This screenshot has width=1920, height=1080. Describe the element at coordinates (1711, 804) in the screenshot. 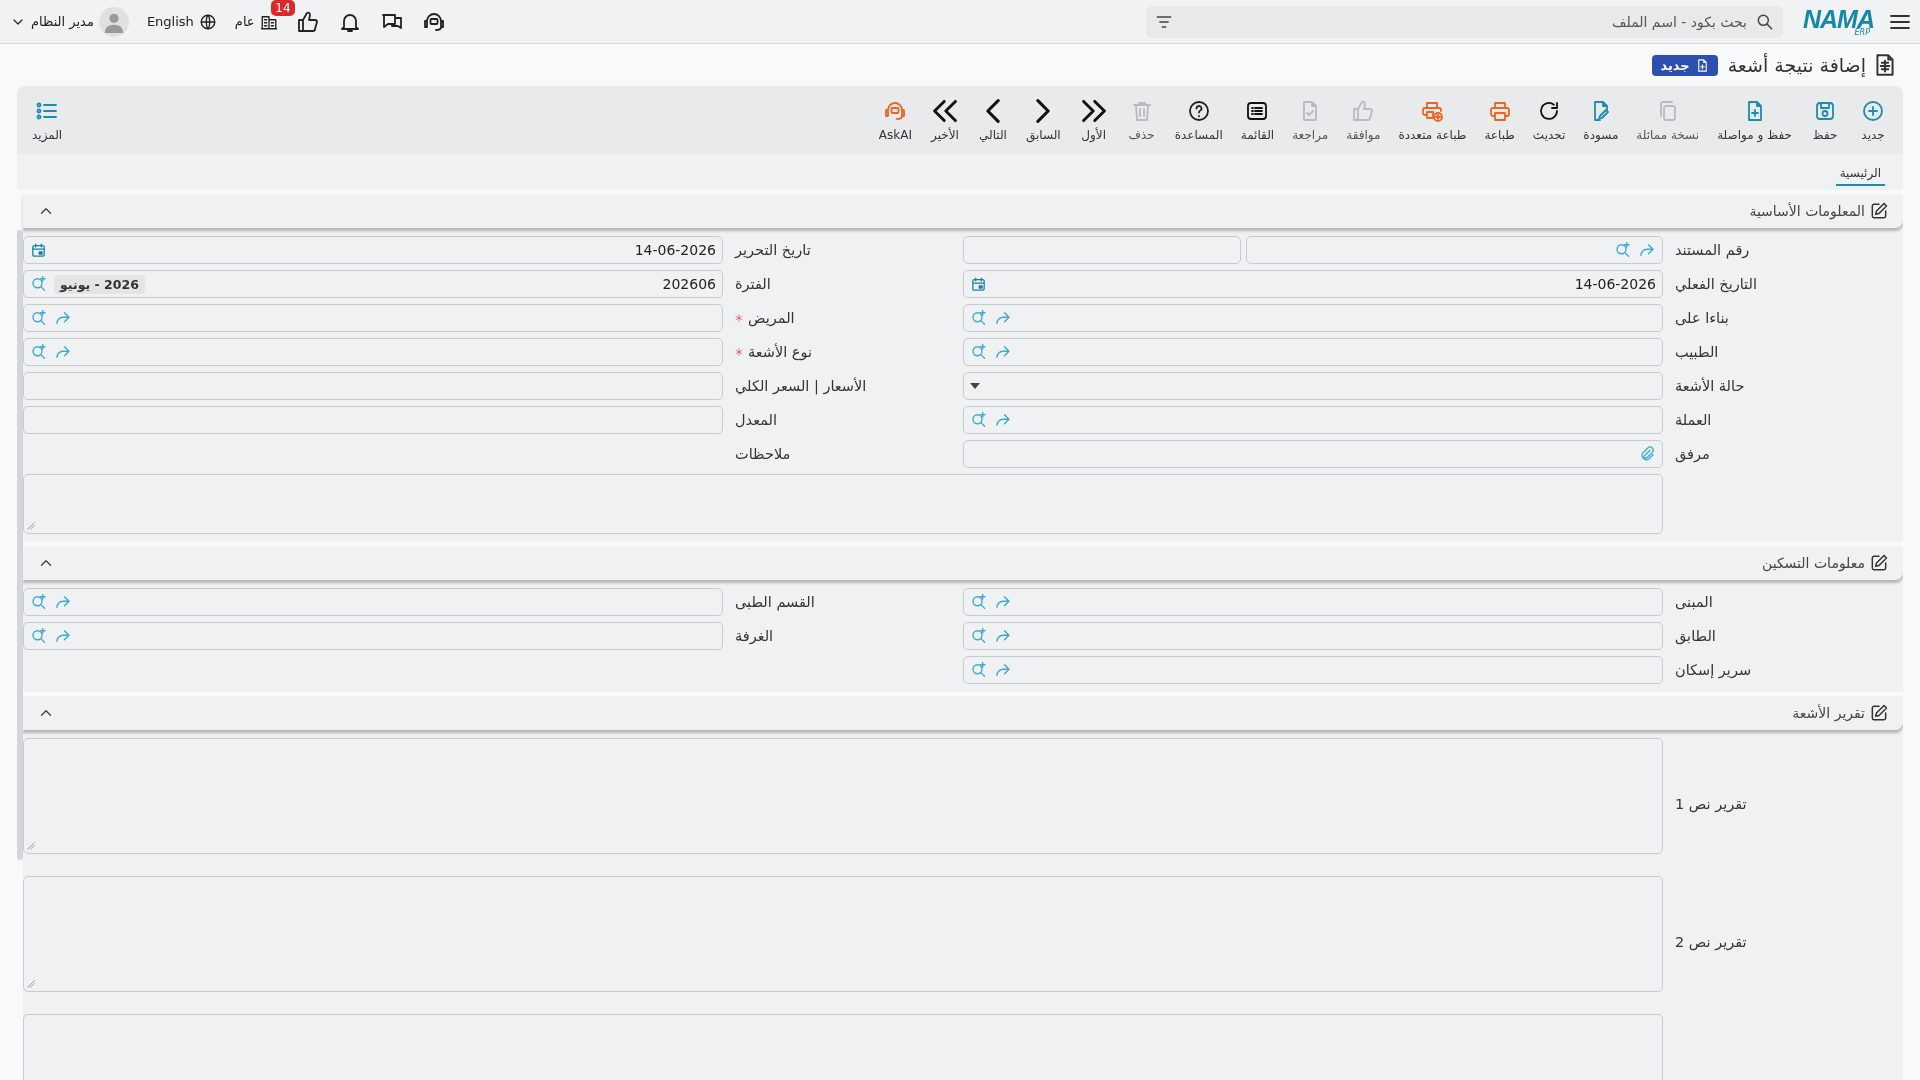

I see `field-label: تقرير نص 1` at that location.